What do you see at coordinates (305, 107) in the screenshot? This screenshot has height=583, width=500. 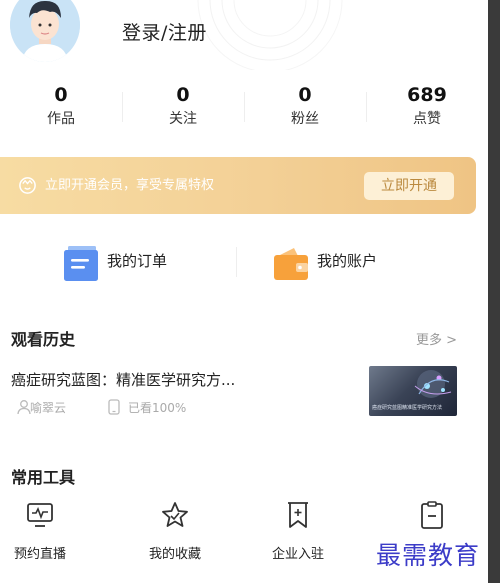 I see `stat-followers: 0 粉丝` at bounding box center [305, 107].